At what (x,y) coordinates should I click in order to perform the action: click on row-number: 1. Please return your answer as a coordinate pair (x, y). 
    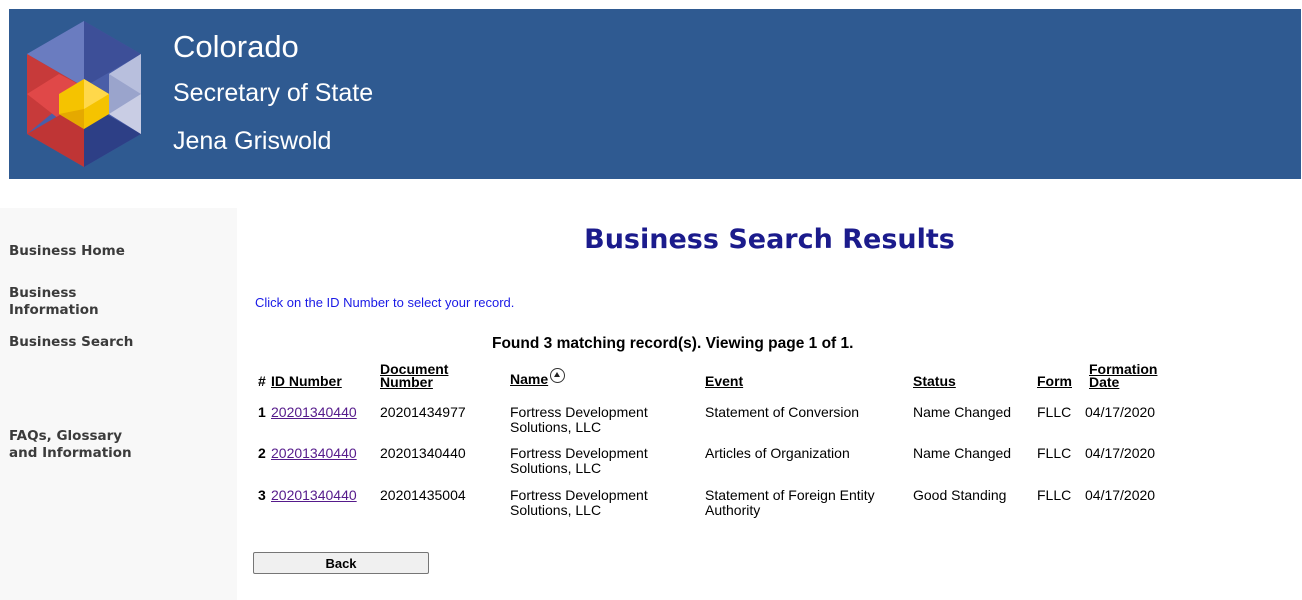
    Looking at the image, I should click on (262, 412).